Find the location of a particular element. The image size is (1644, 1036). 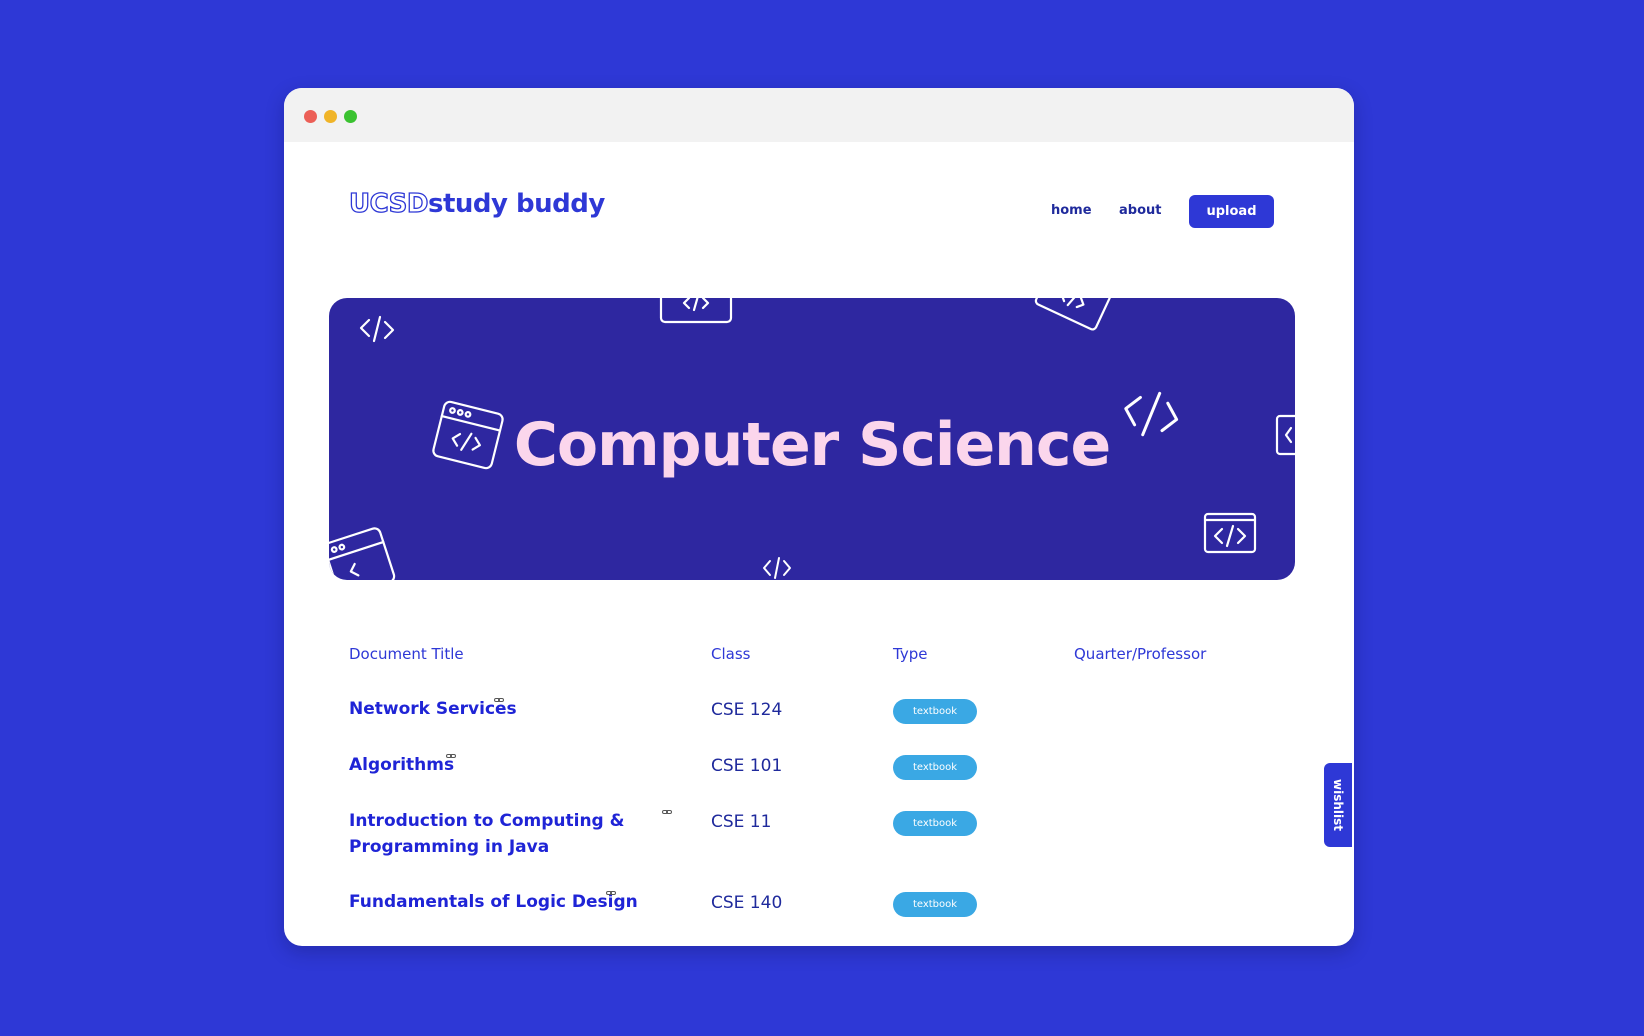

column-header-type: Type is located at coordinates (910, 654).